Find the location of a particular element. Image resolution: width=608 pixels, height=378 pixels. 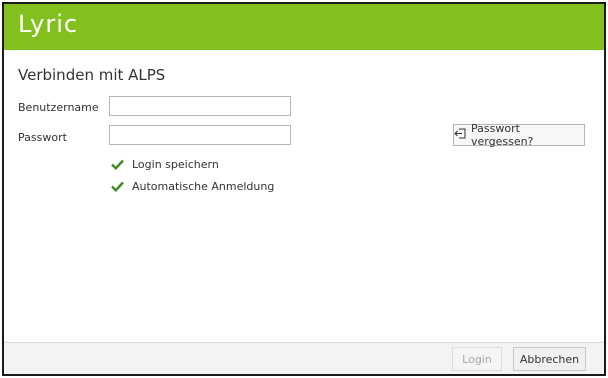

password-input is located at coordinates (200, 135).